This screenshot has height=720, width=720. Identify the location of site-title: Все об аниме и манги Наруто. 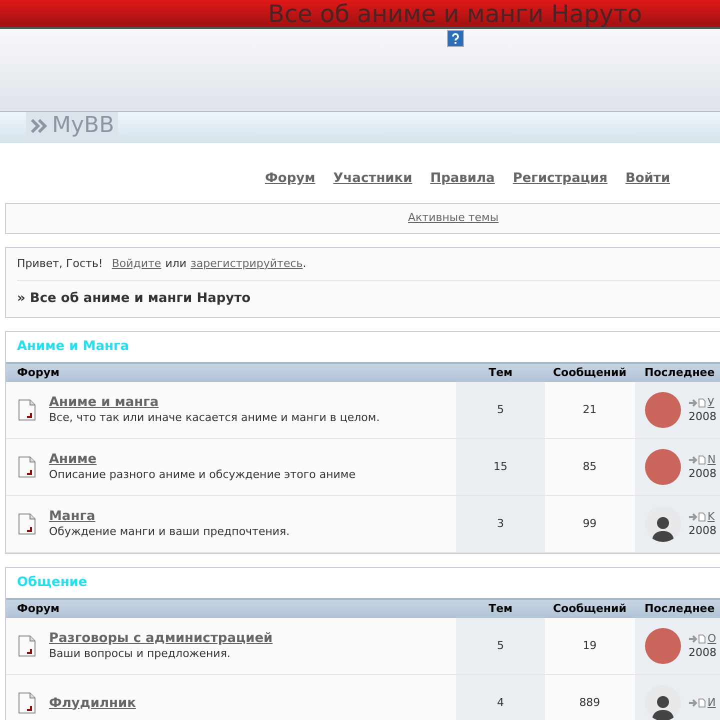
(455, 14).